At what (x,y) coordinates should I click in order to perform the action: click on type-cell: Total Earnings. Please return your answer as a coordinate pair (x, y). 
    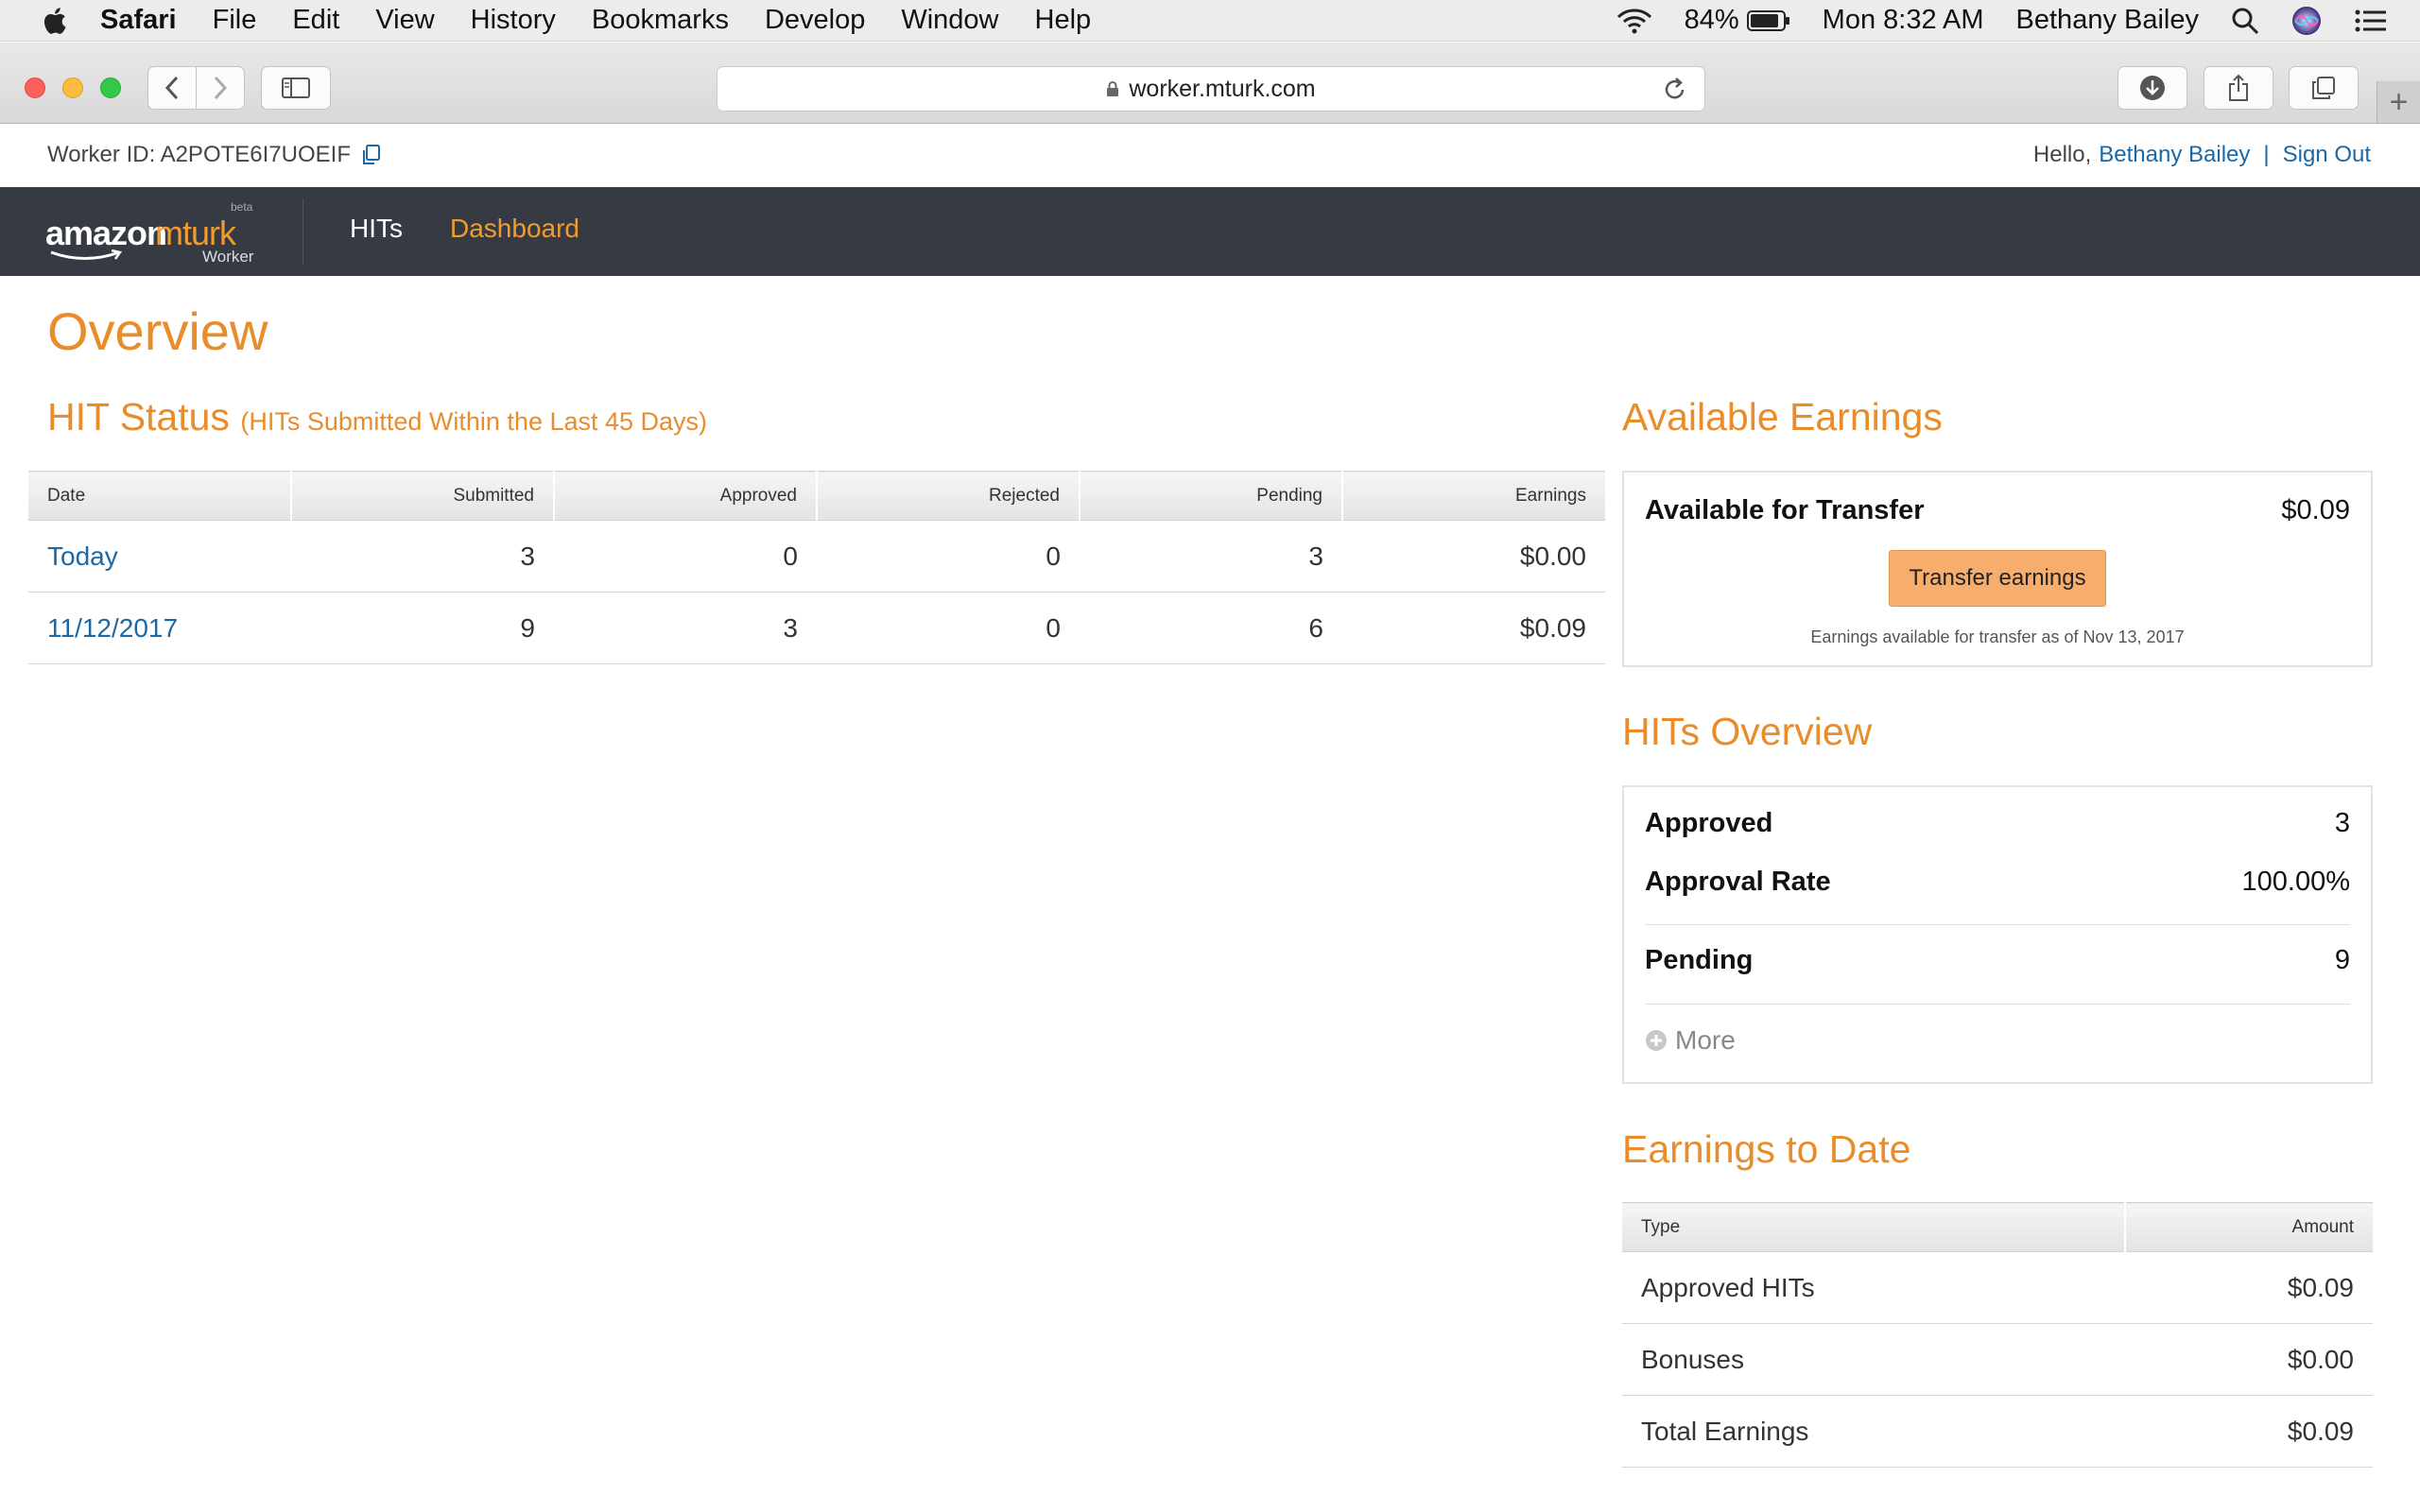
    Looking at the image, I should click on (1873, 1431).